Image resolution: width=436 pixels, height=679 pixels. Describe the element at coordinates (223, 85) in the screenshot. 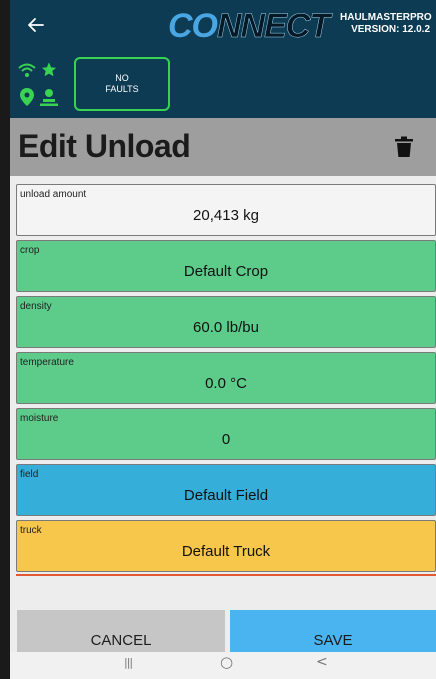

I see `status-bar: NO FAULTS` at that location.